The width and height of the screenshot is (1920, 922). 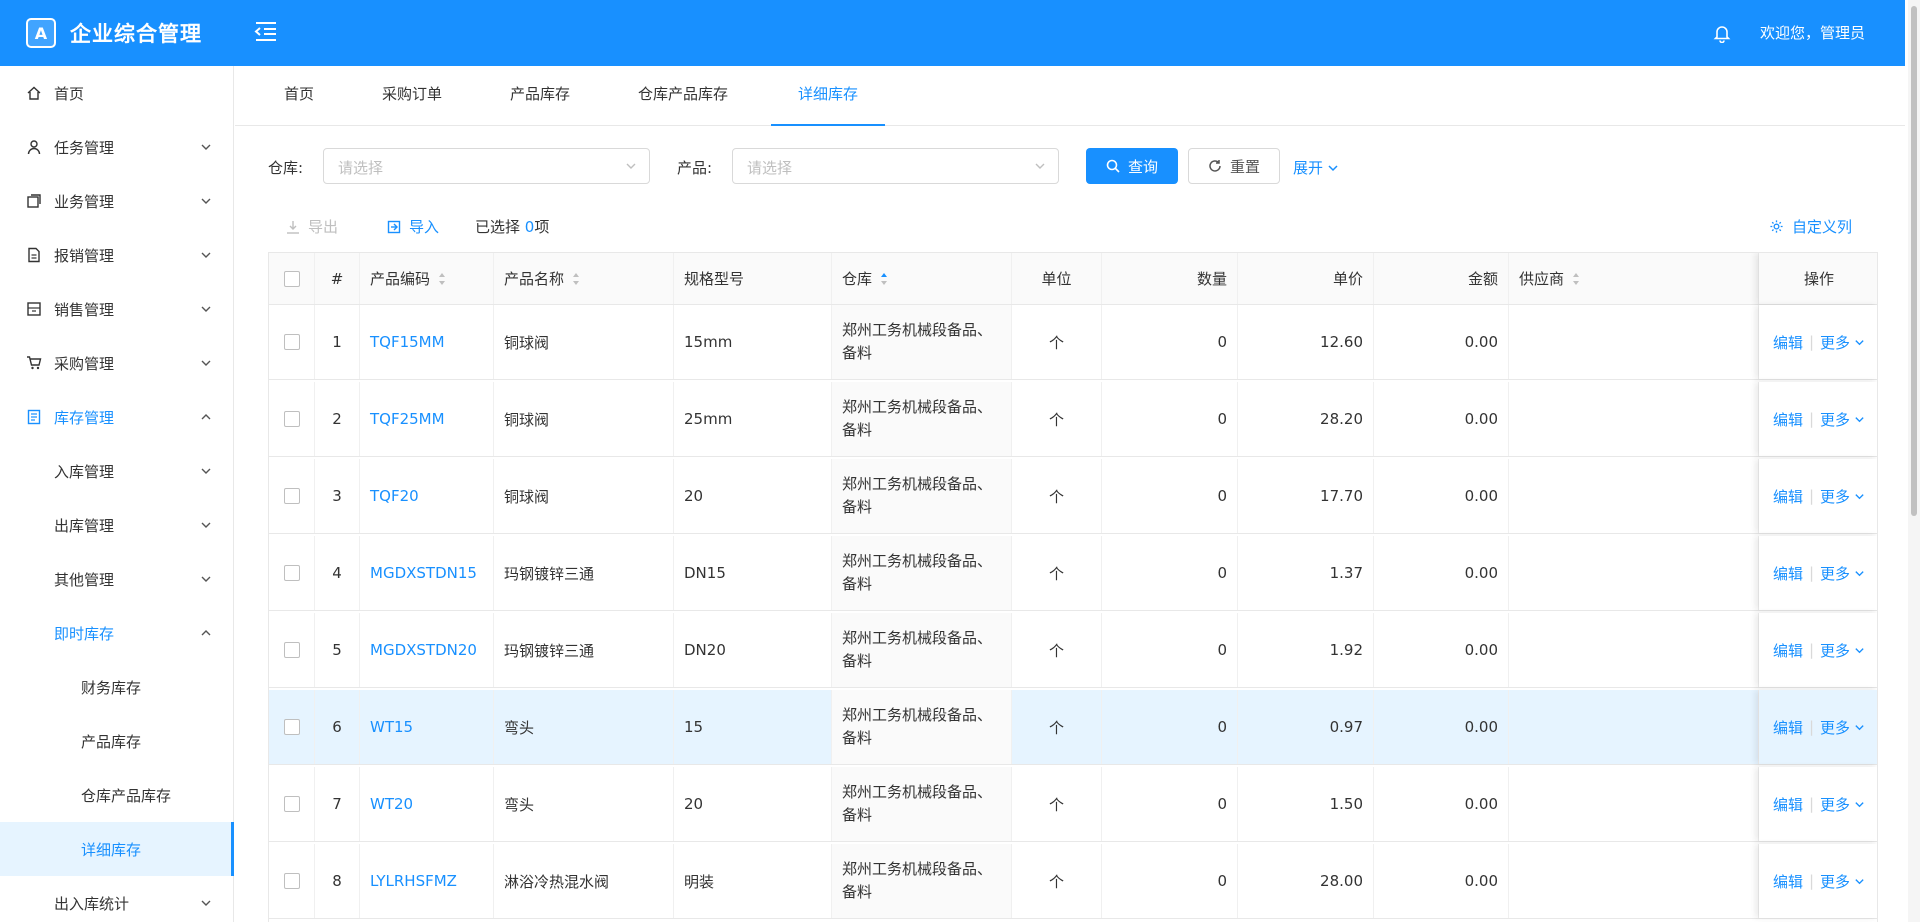 I want to click on export-button: 导出, so click(x=312, y=226).